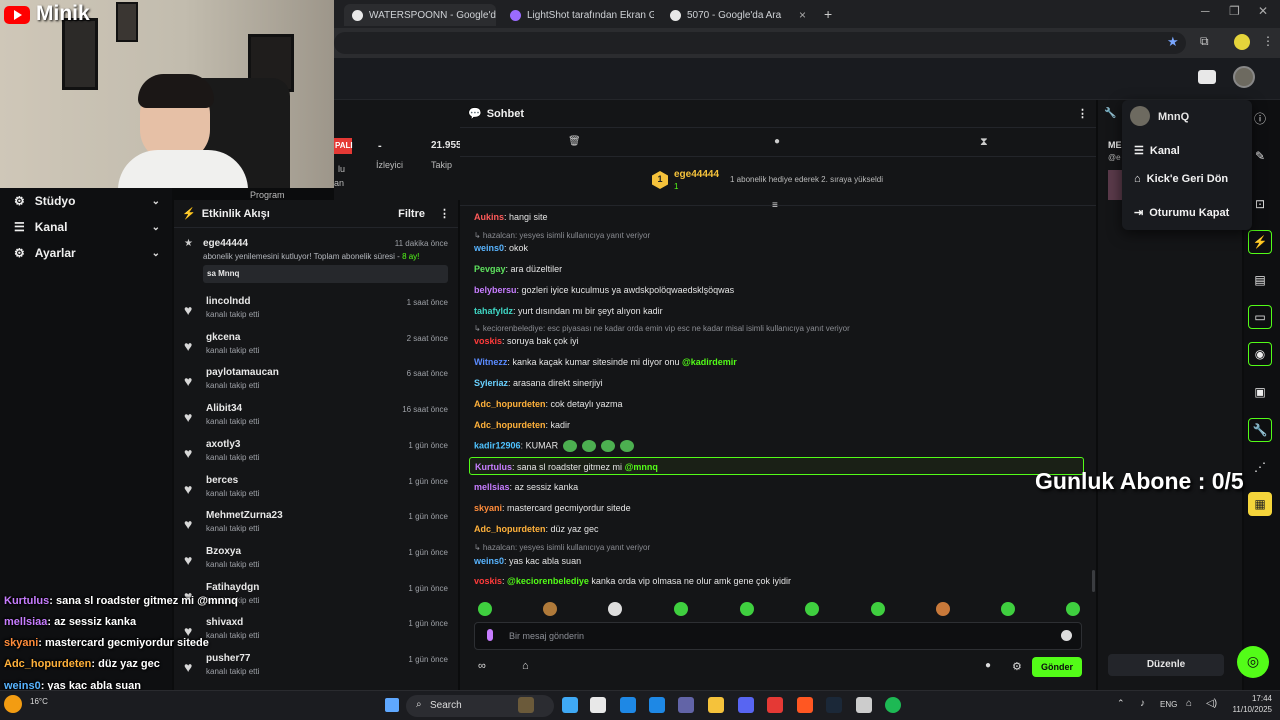 This screenshot has height=720, width=1280. Describe the element at coordinates (1181, 213) in the screenshot. I see `menu-item-logout: ⇥ Oturumu Kapat` at that location.